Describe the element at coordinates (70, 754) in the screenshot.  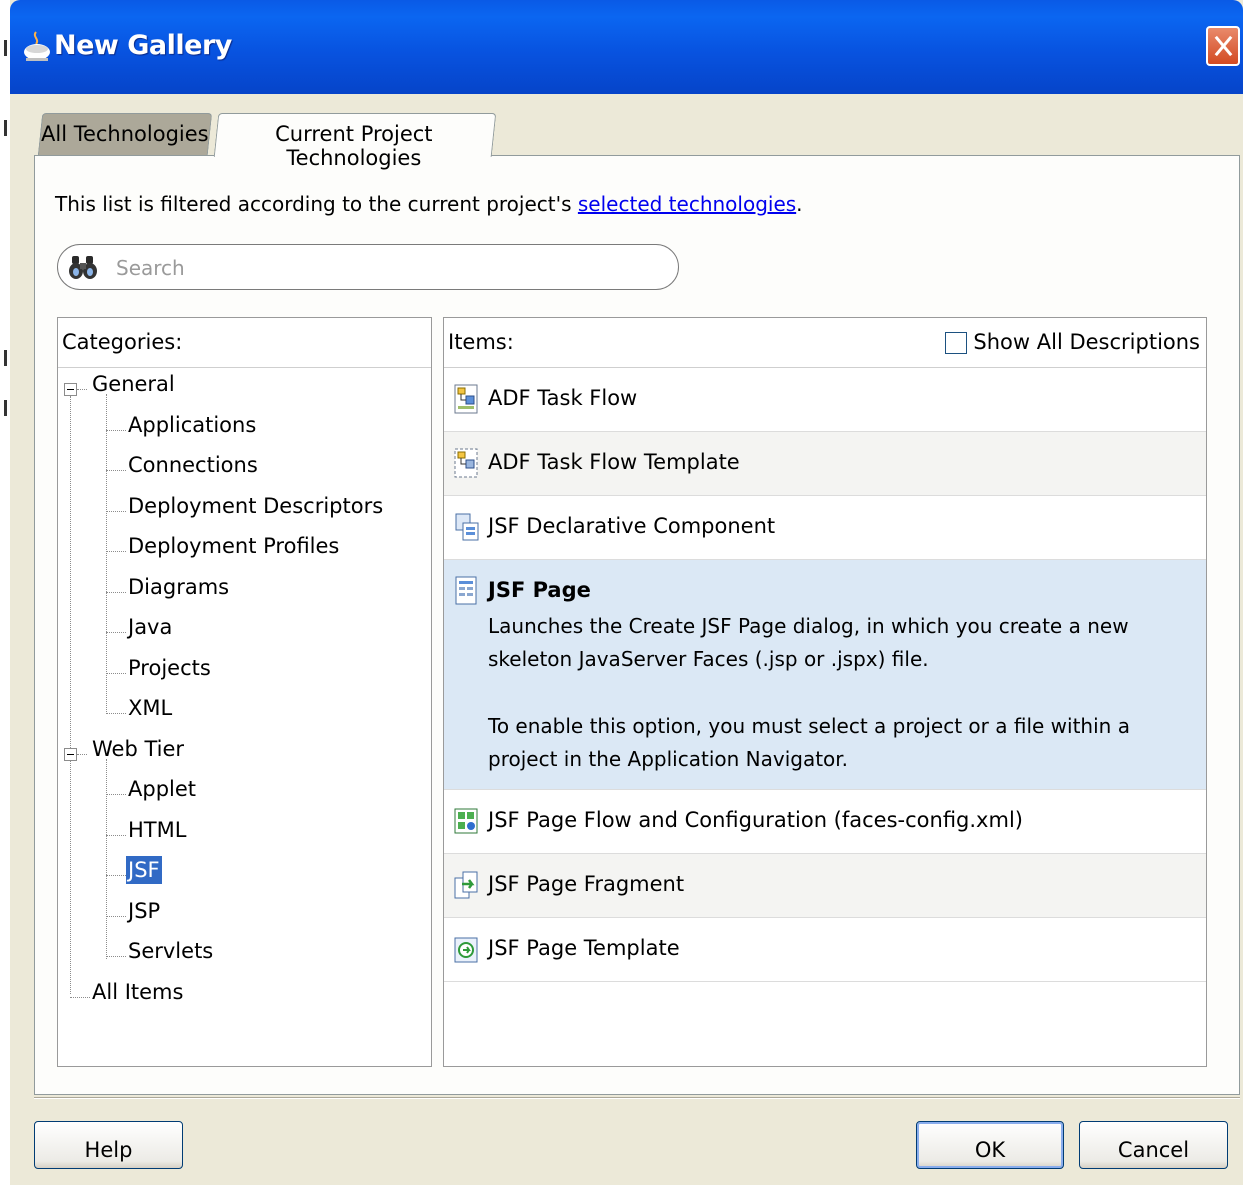
I see `expand-toggle-web-tier` at that location.